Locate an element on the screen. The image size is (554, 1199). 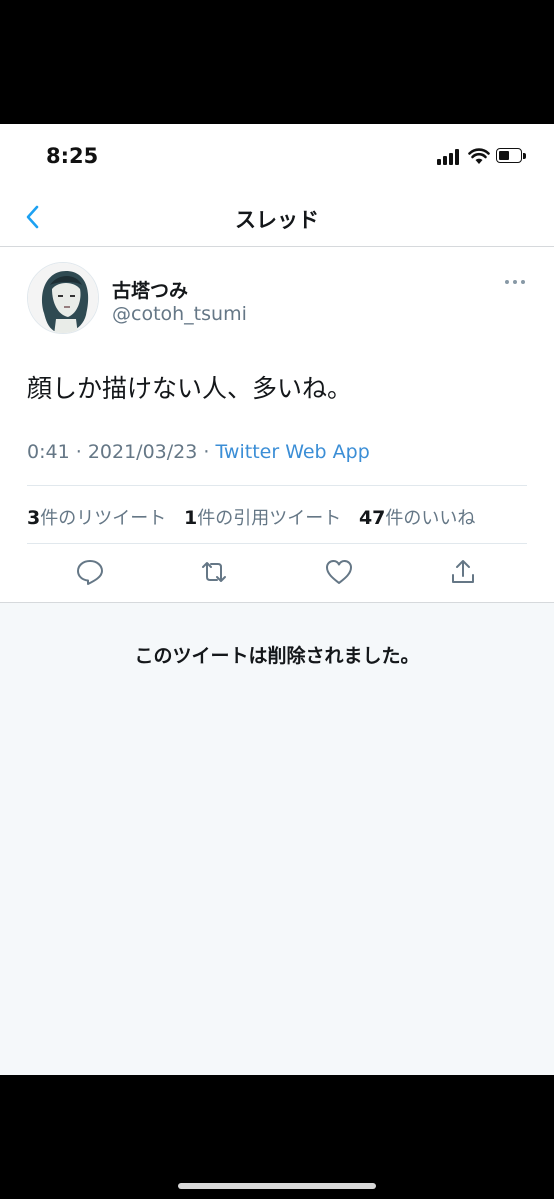
tweet-time: 0:41 is located at coordinates (48, 452).